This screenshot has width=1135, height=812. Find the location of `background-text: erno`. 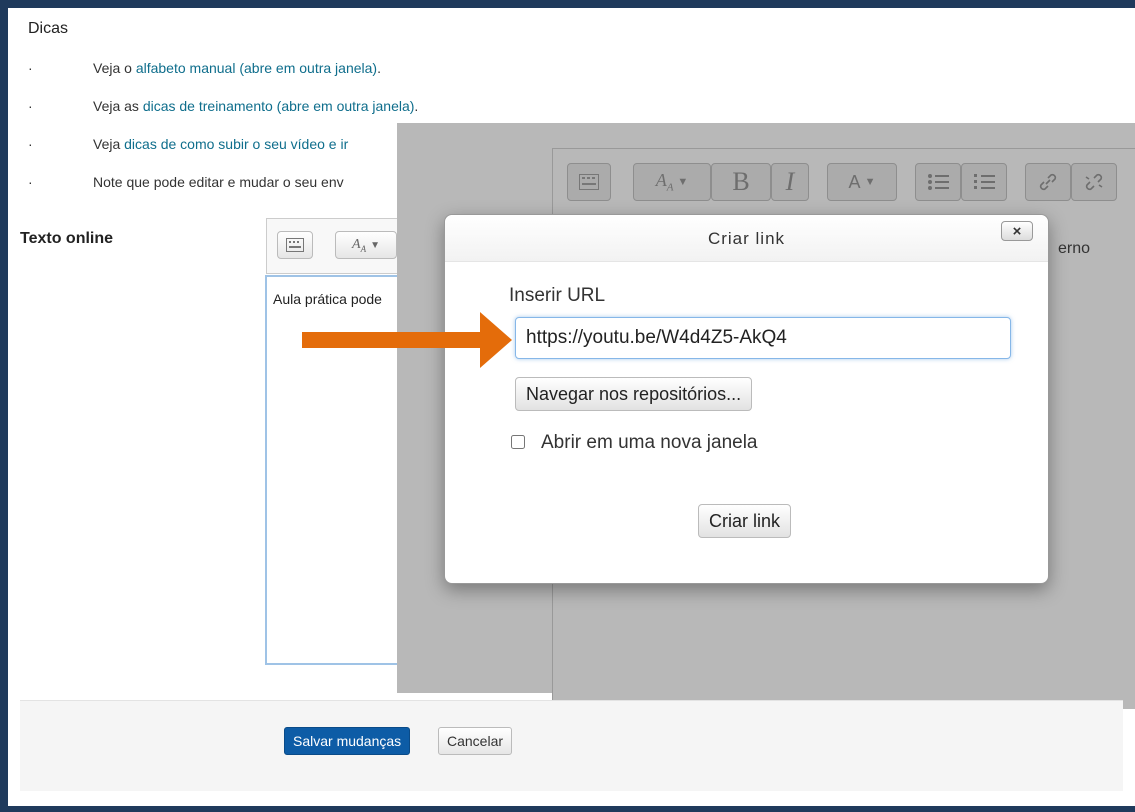

background-text: erno is located at coordinates (1074, 248).